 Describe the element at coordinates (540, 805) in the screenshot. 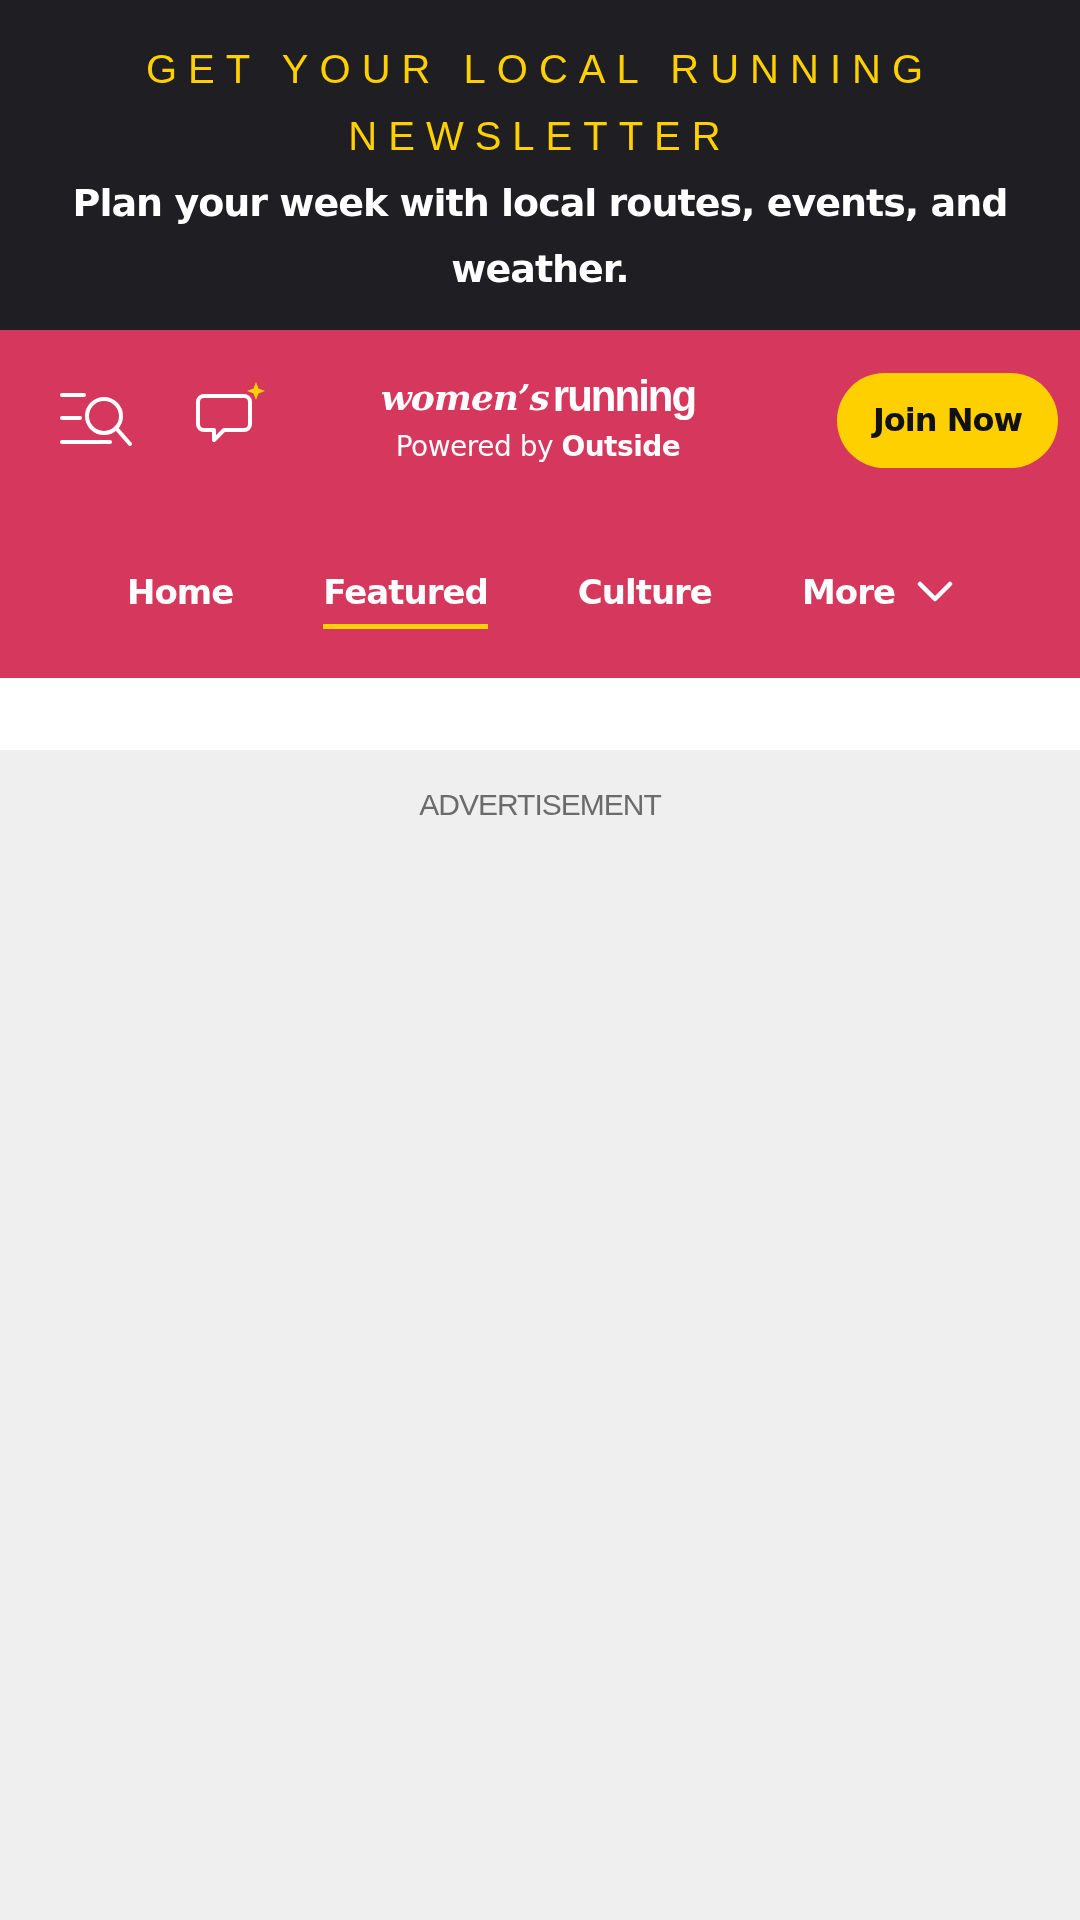

I see `advertisement-label: ADVERTISEMENT` at that location.